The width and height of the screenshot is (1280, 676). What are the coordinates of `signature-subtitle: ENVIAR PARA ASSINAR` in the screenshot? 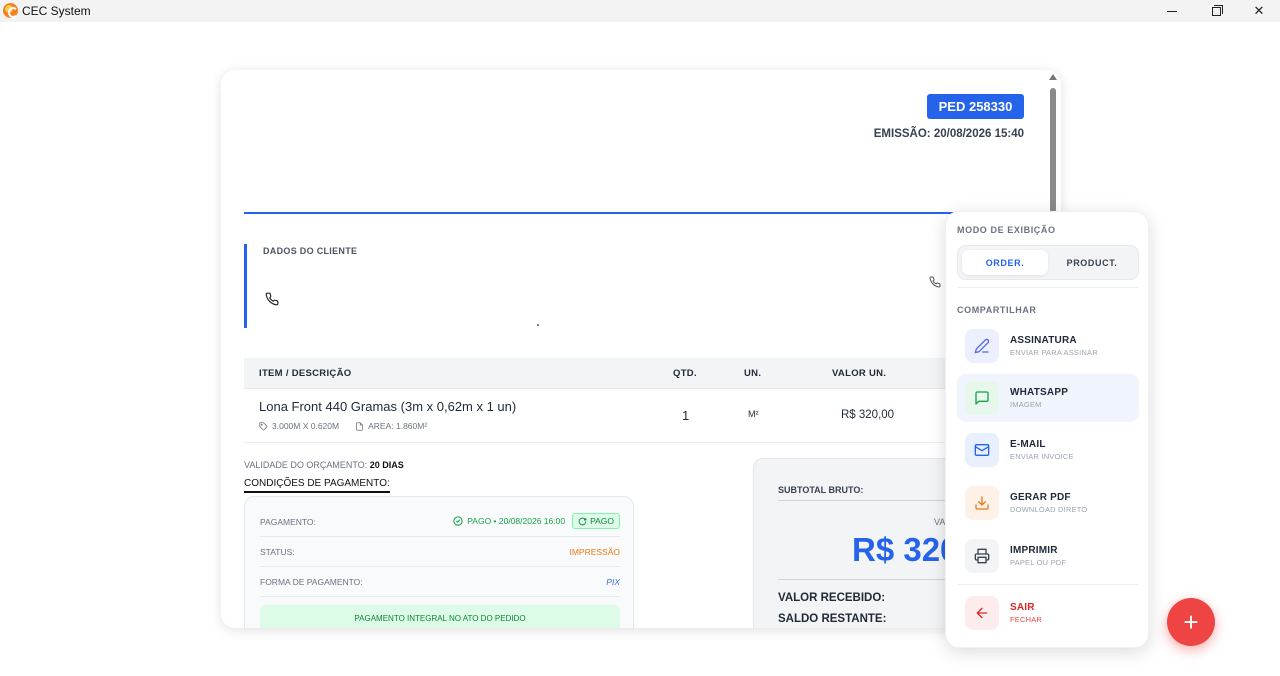 It's located at (1054, 352).